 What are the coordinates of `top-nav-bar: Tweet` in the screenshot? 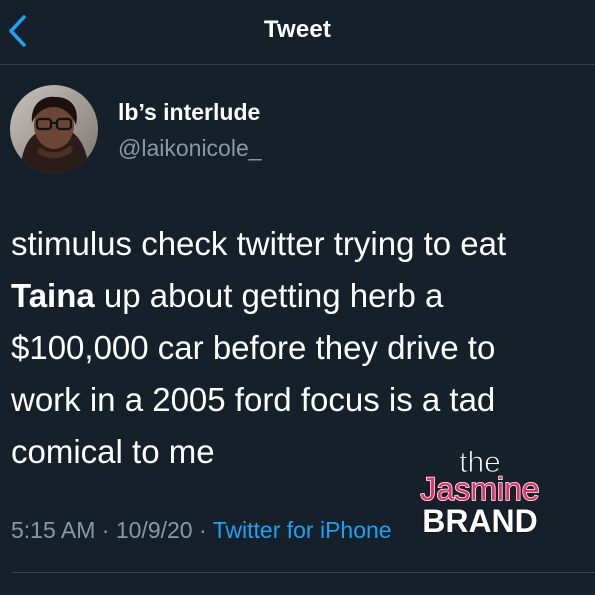 It's located at (297, 32).